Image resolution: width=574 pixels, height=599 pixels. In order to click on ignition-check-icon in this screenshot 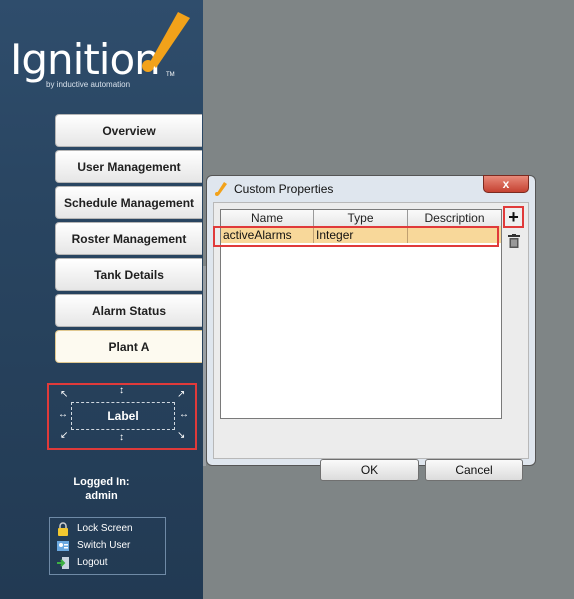, I will do `click(221, 189)`.